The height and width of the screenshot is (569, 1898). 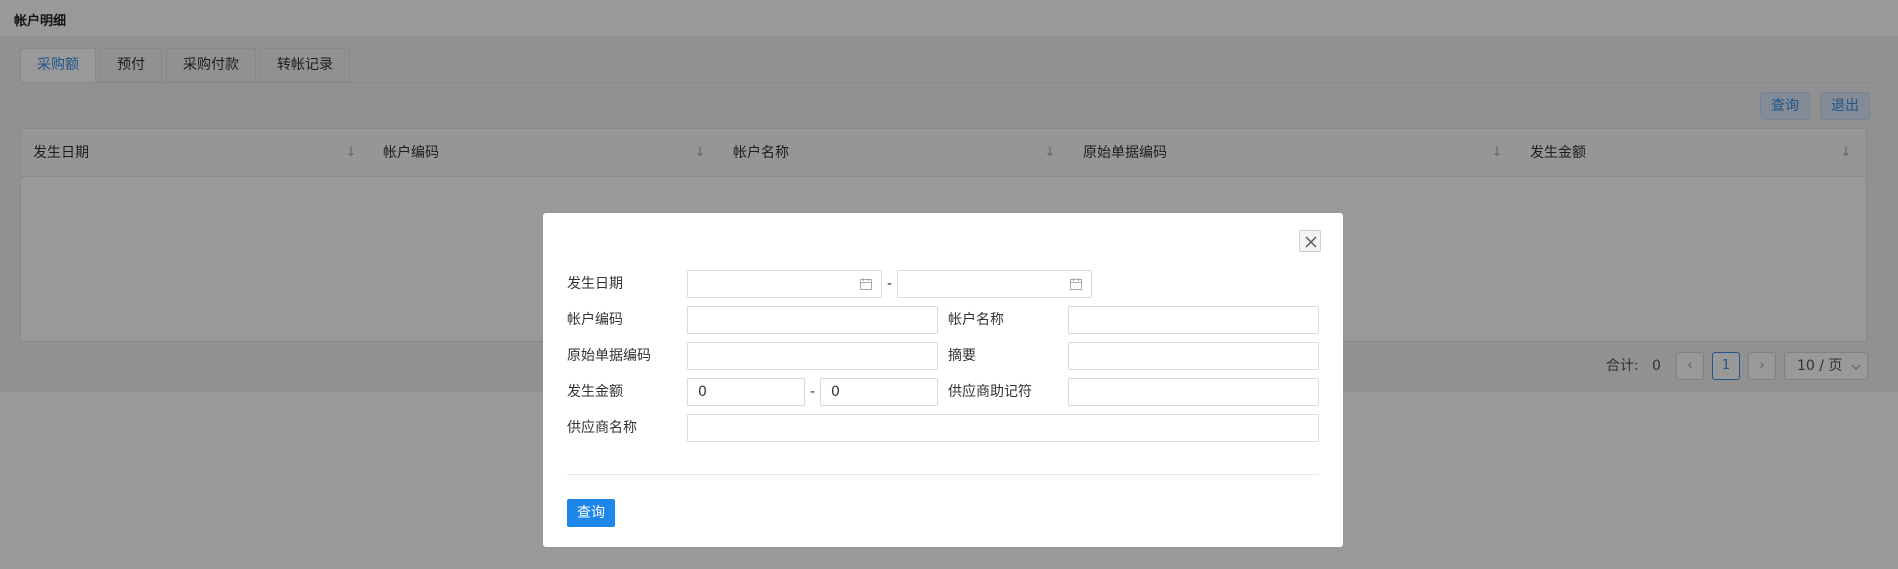 I want to click on supplier-name-input, so click(x=1003, y=428).